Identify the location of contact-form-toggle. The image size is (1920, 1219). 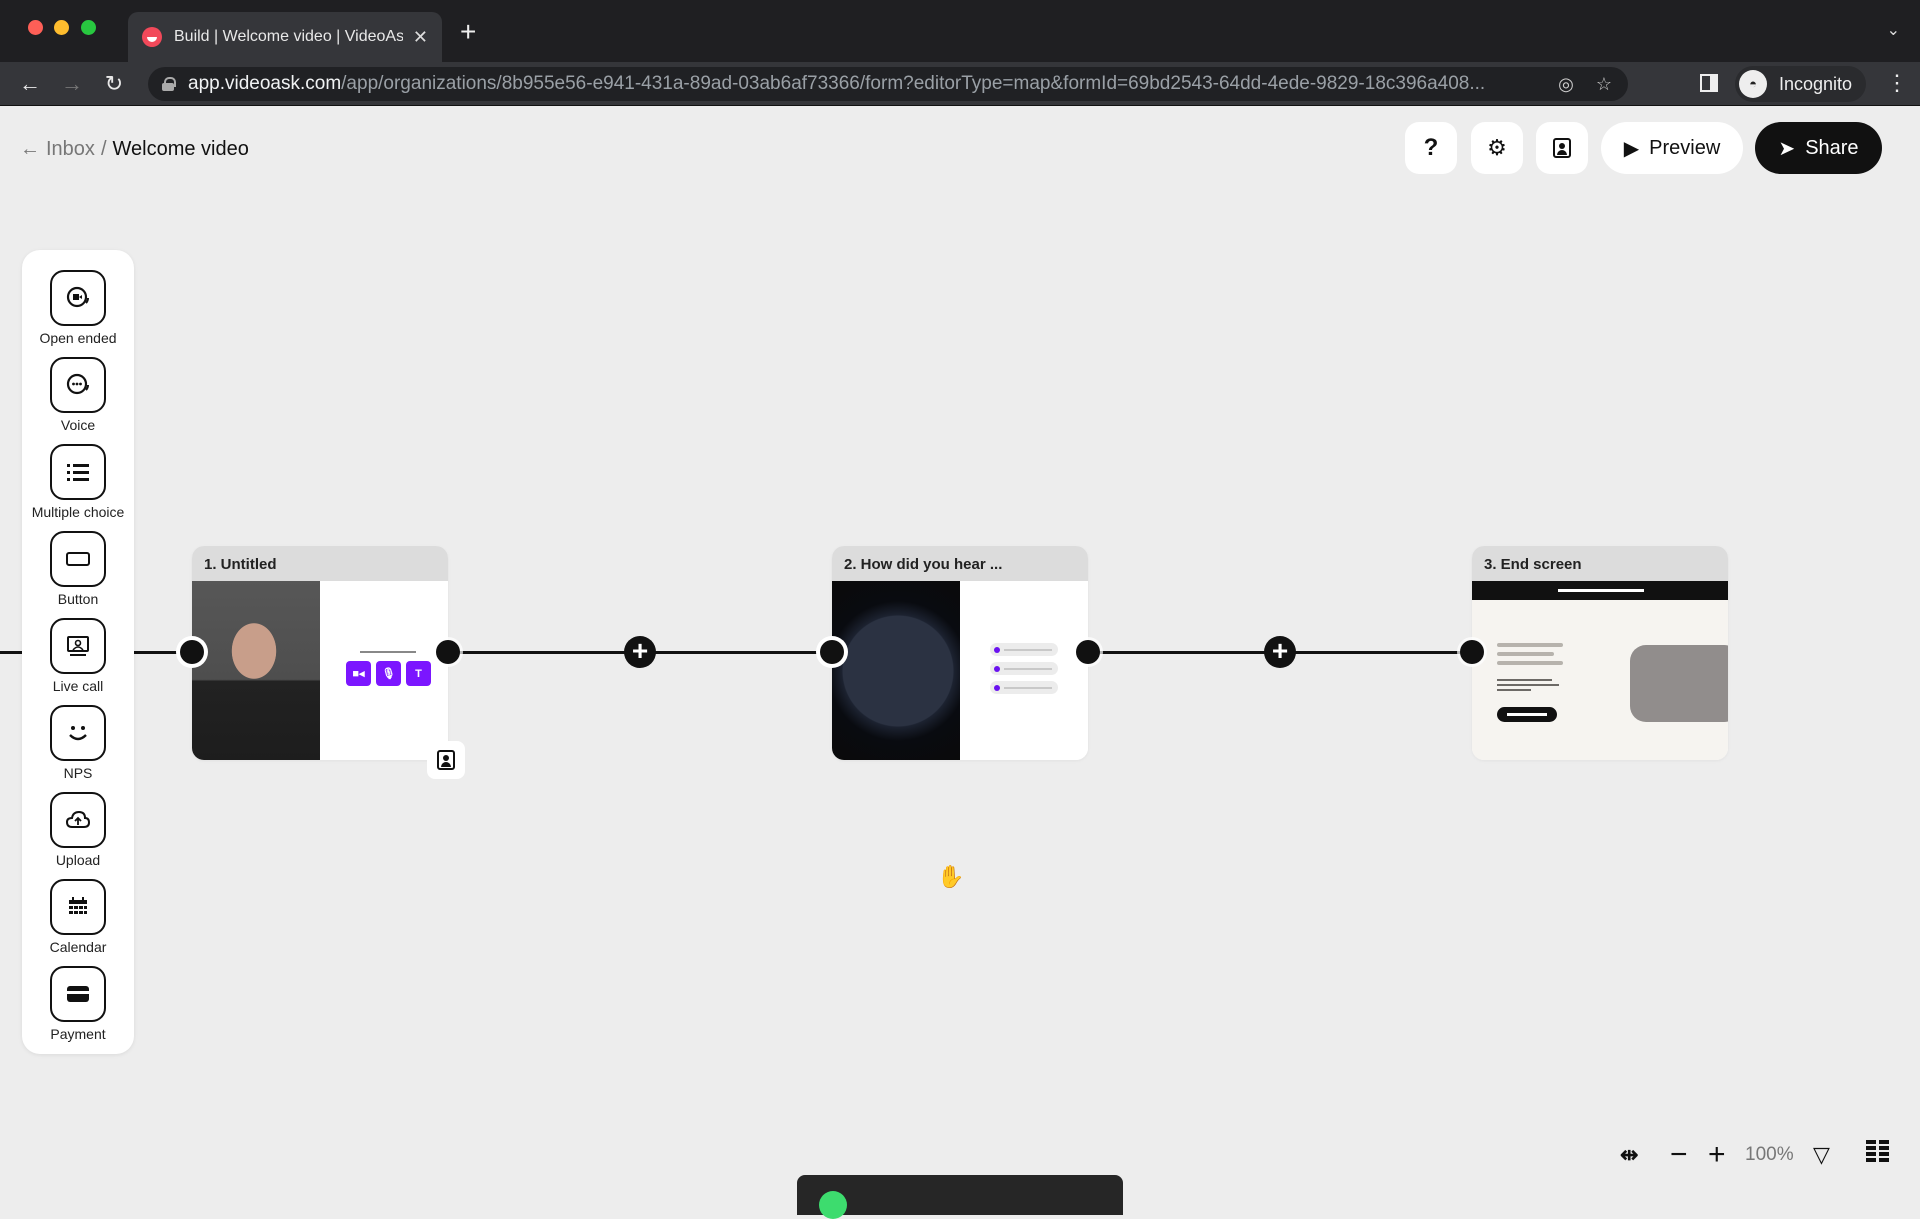
(446, 760).